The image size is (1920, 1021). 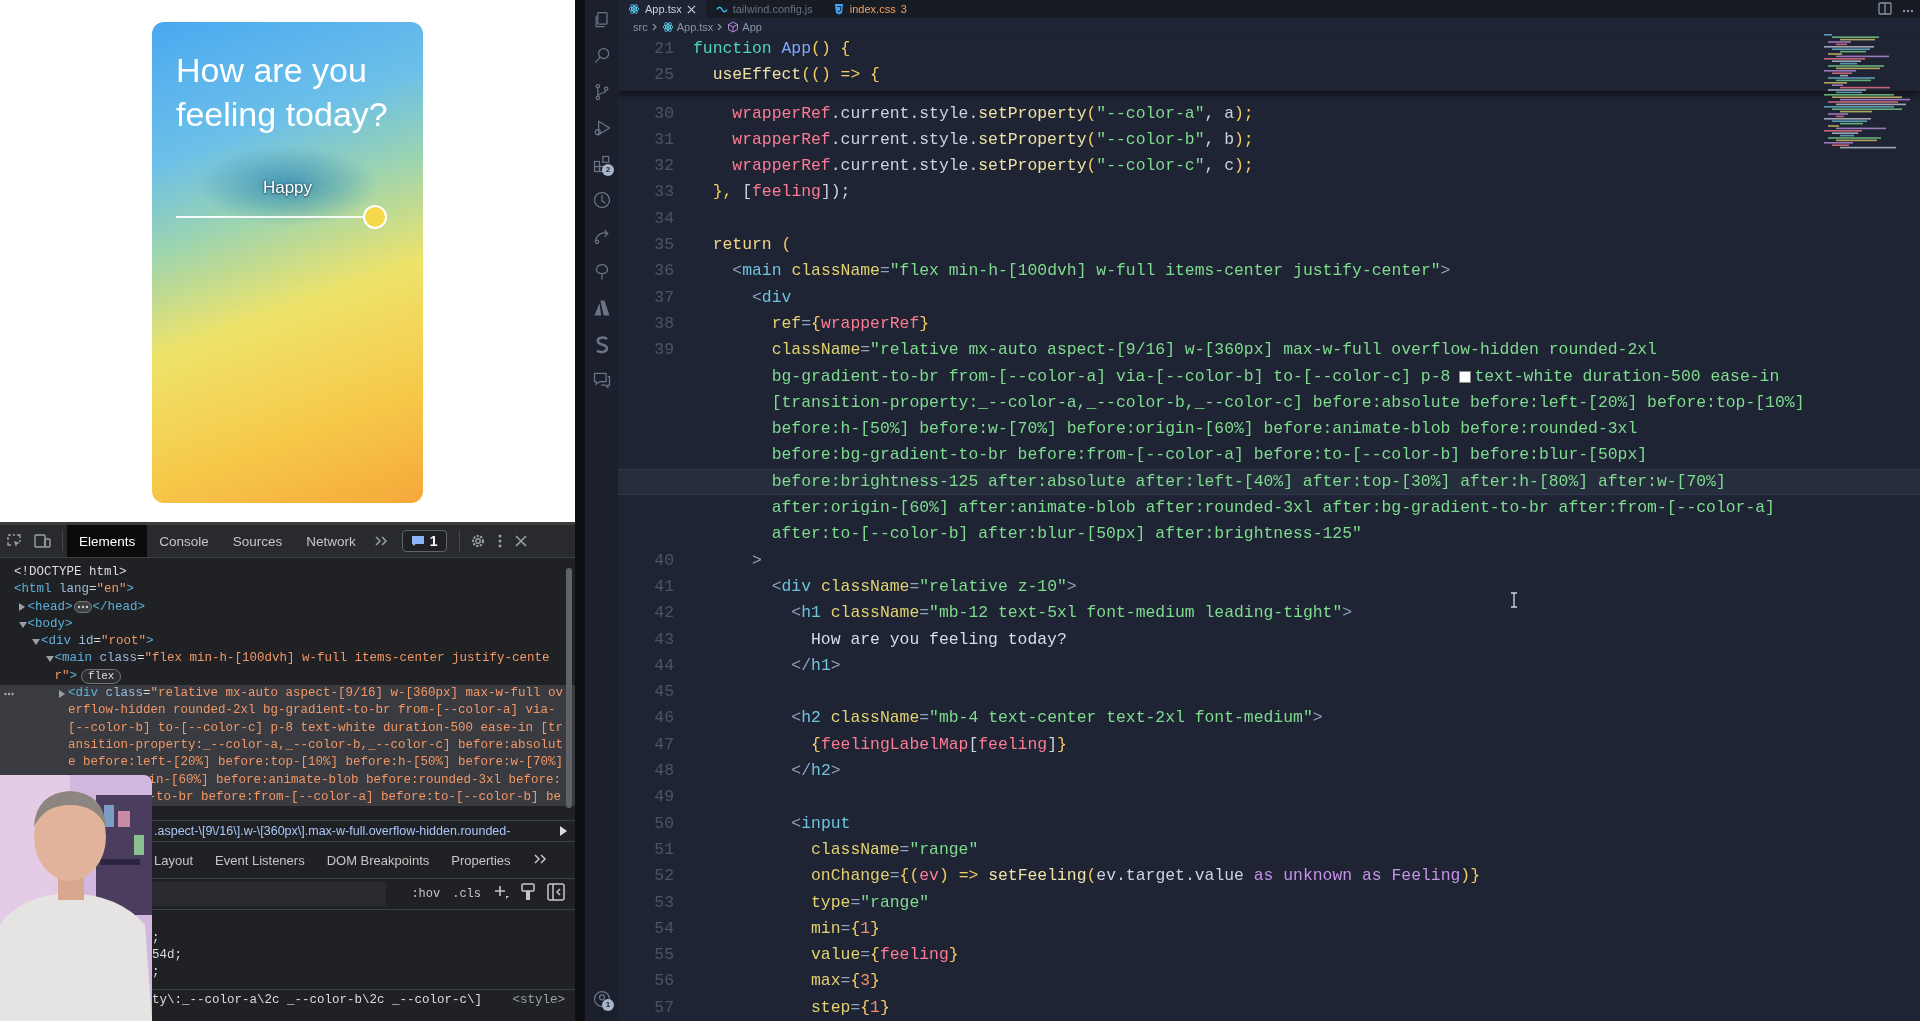 What do you see at coordinates (895, 849) in the screenshot?
I see `code-line: className="range"` at bounding box center [895, 849].